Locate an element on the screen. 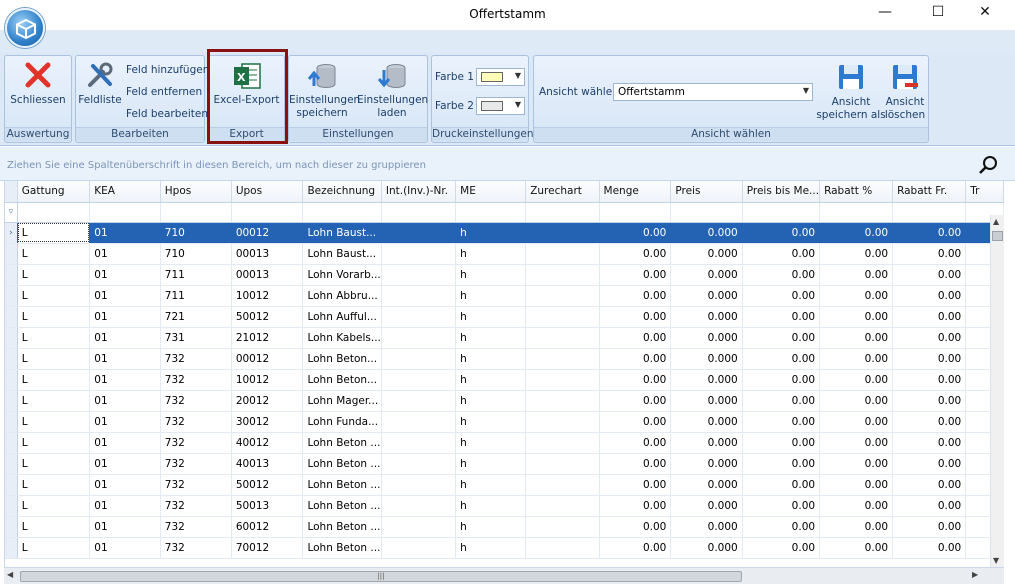 Image resolution: width=1015 pixels, height=584 pixels. table-cell: 00013 is located at coordinates (267, 254).